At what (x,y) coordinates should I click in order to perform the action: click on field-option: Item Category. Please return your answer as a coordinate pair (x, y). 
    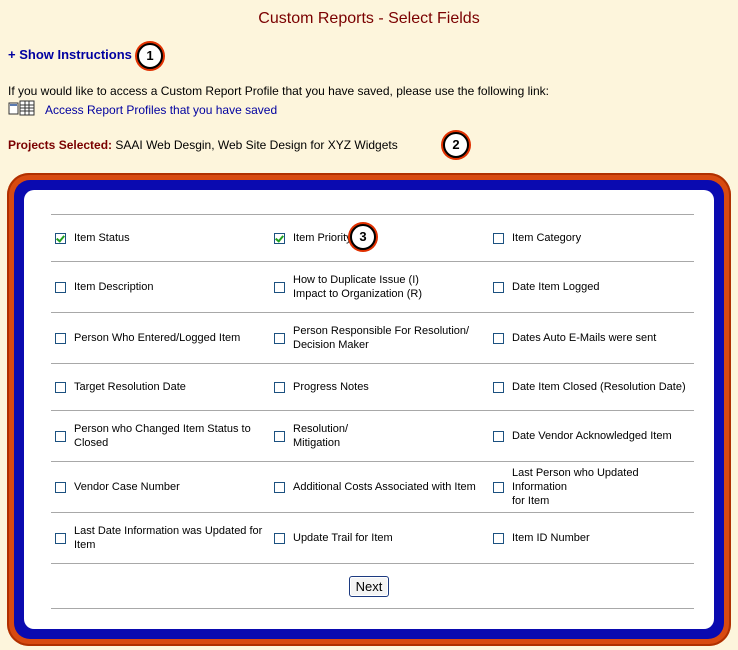
    Looking at the image, I should click on (591, 238).